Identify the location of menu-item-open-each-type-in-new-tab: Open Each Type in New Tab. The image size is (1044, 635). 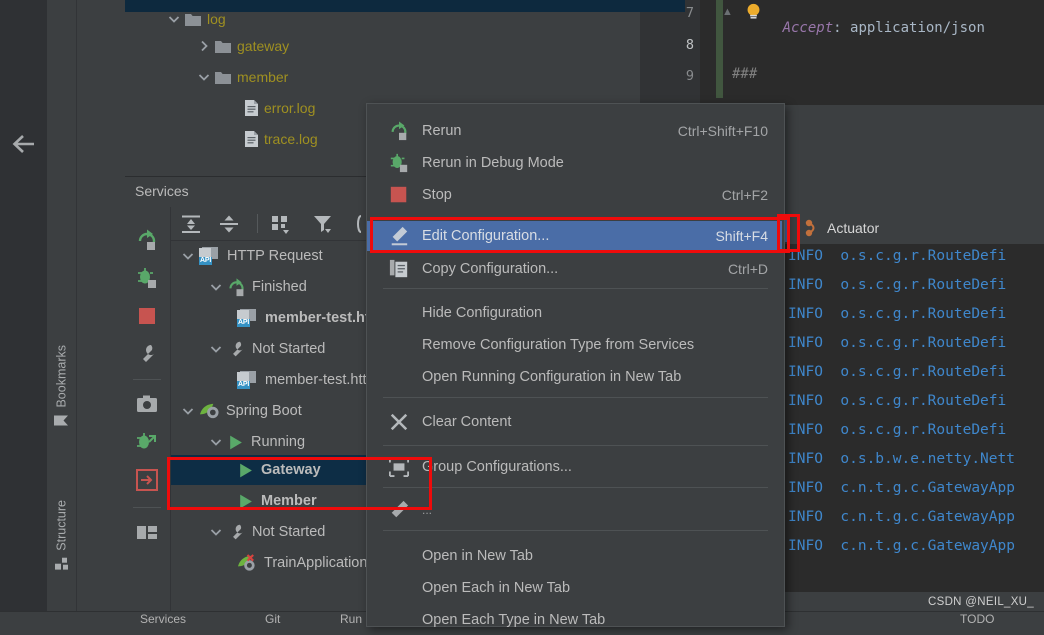
(574, 620).